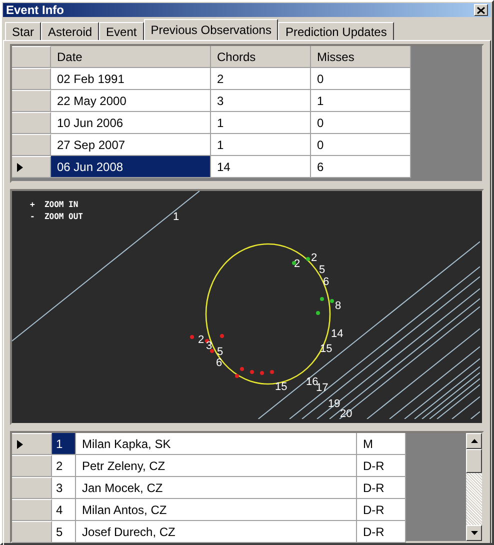  What do you see at coordinates (474, 461) in the screenshot?
I see `scroll-thumb` at bounding box center [474, 461].